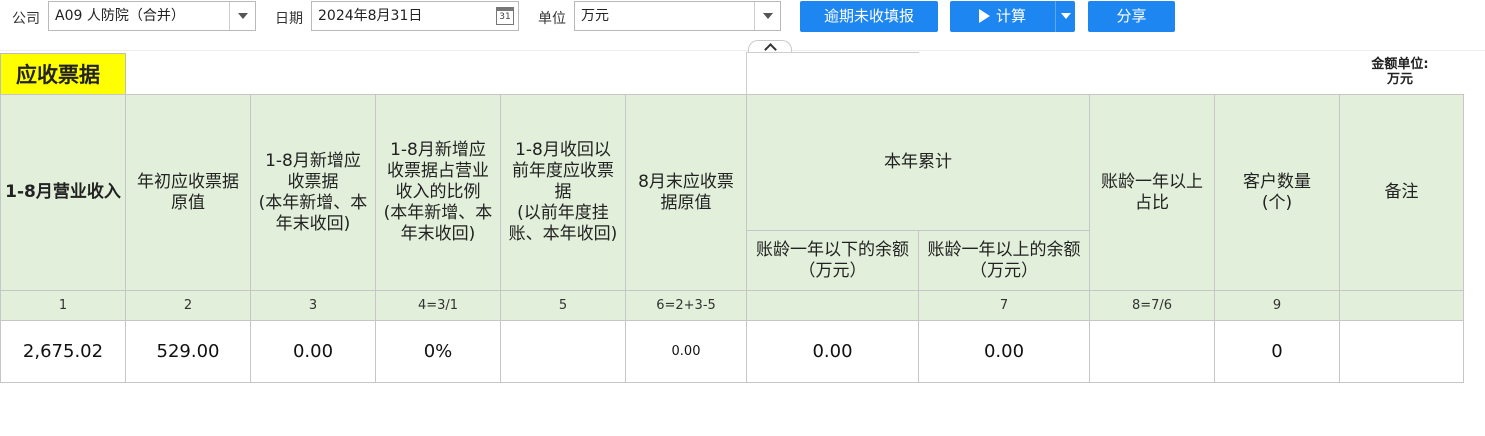 This screenshot has height=436, width=1485. I want to click on header-remarks: 备注, so click(1402, 193).